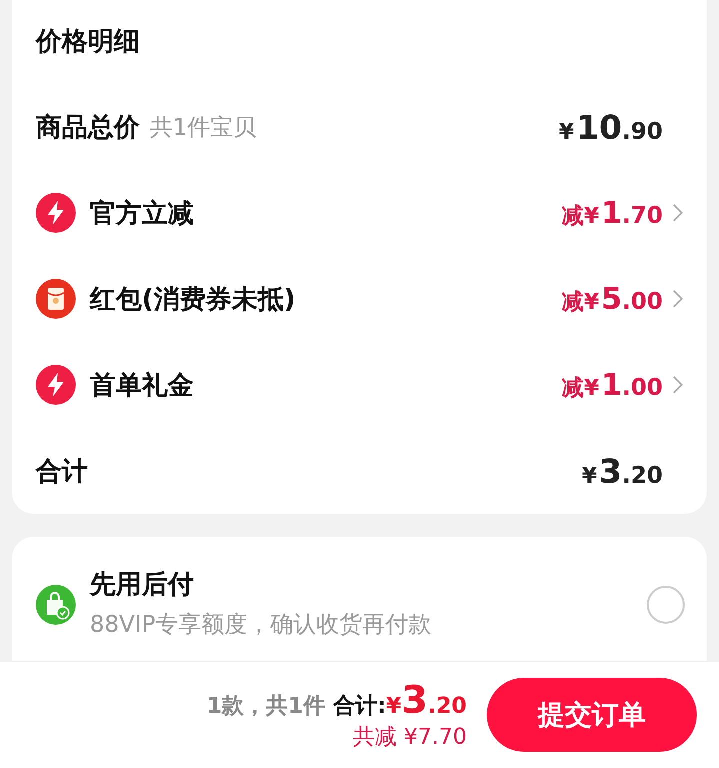 The width and height of the screenshot is (719, 768). I want to click on row-label: 合计, so click(62, 472).